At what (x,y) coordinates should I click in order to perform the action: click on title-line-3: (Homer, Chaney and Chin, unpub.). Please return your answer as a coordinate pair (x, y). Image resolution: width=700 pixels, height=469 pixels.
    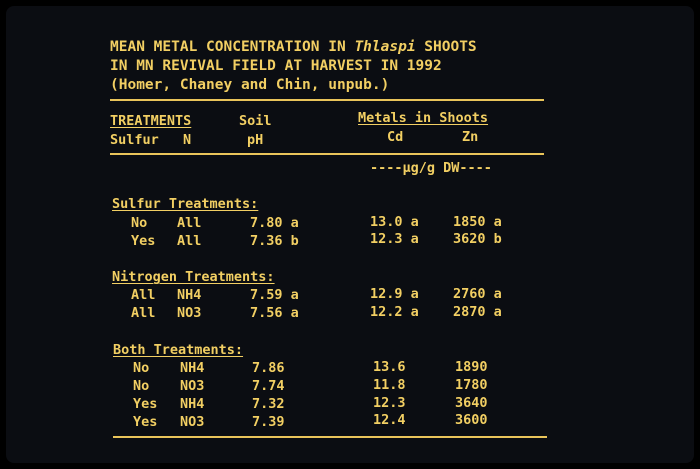
    Looking at the image, I should click on (250, 85).